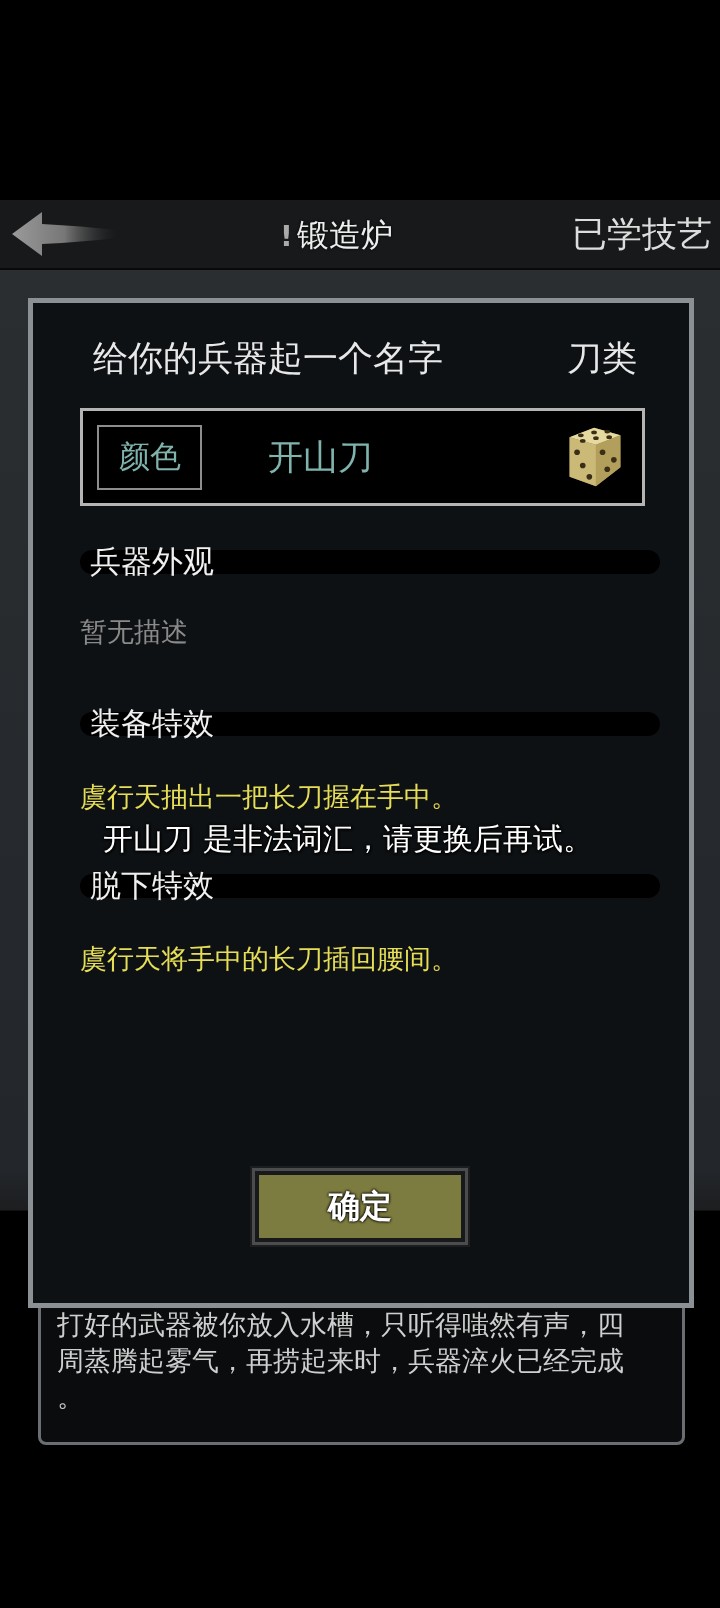 Image resolution: width=720 pixels, height=1608 pixels. What do you see at coordinates (341, 1325) in the screenshot?
I see `log-text: 打好的武器被你放入水槽，只听得嗤然有声，四` at bounding box center [341, 1325].